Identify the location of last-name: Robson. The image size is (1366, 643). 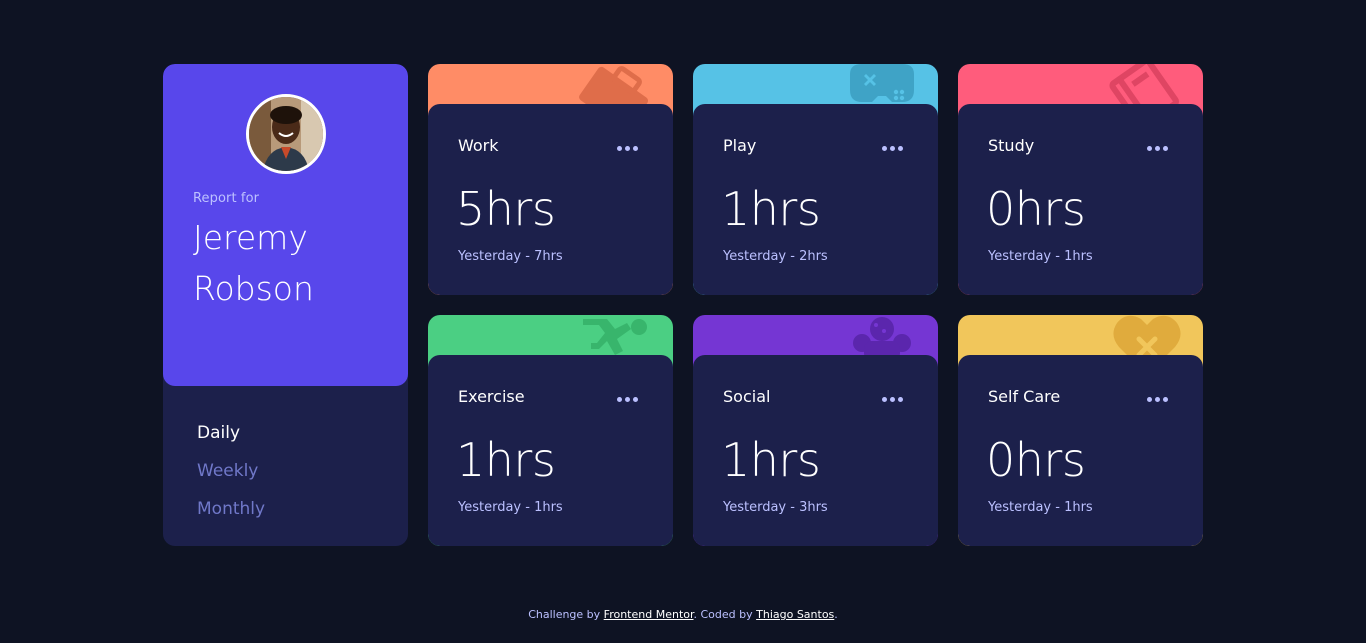
(253, 288).